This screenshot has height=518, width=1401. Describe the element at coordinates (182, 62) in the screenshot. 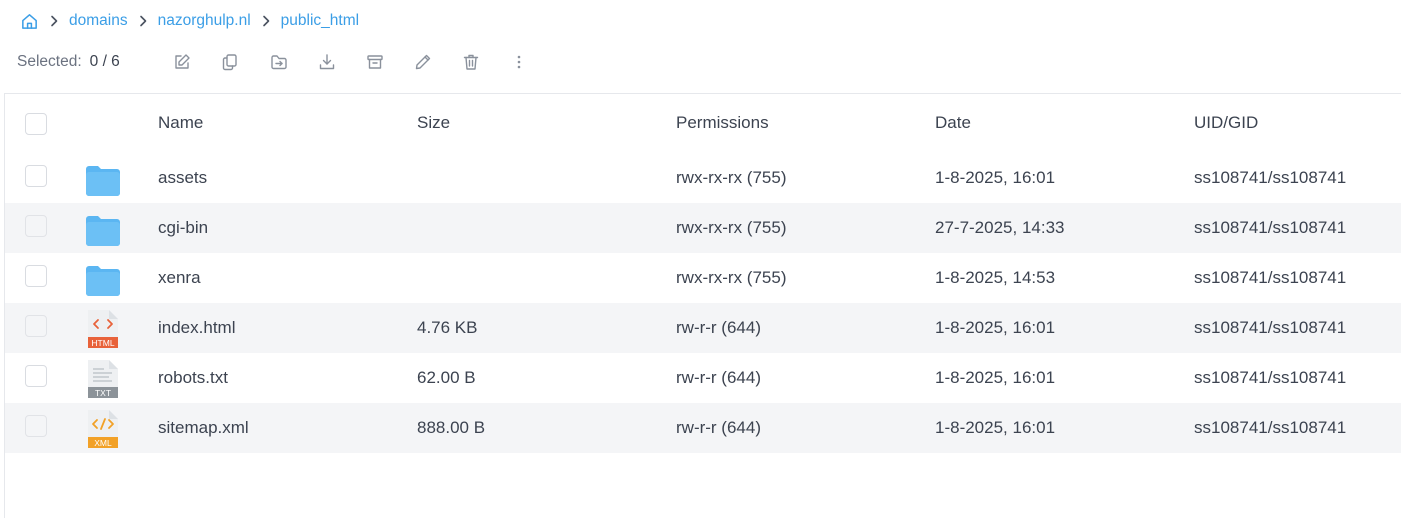

I see `edit-icon` at that location.